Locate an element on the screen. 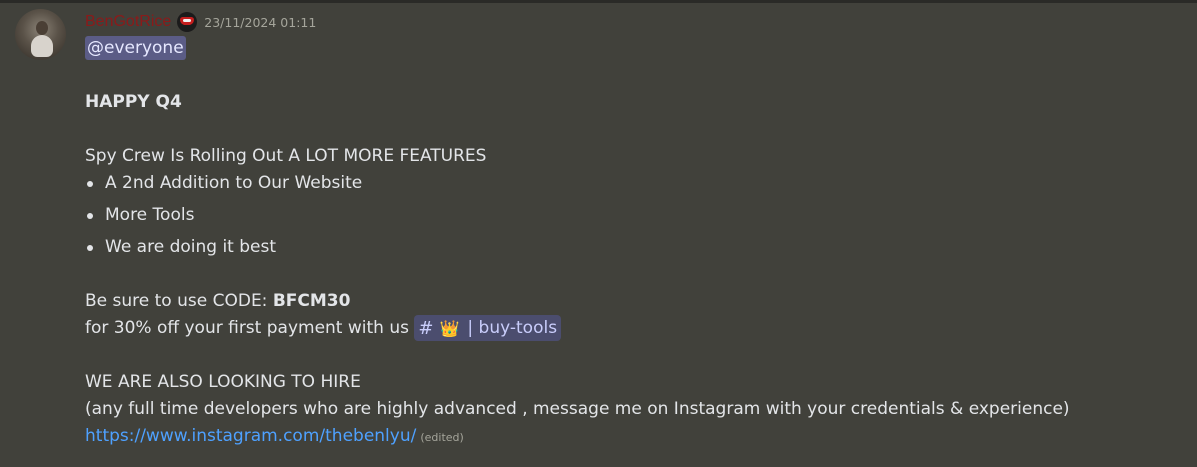 Image resolution: width=1197 pixels, height=467 pixels. message-timestamp: 23/11/2024 01:11 is located at coordinates (260, 22).